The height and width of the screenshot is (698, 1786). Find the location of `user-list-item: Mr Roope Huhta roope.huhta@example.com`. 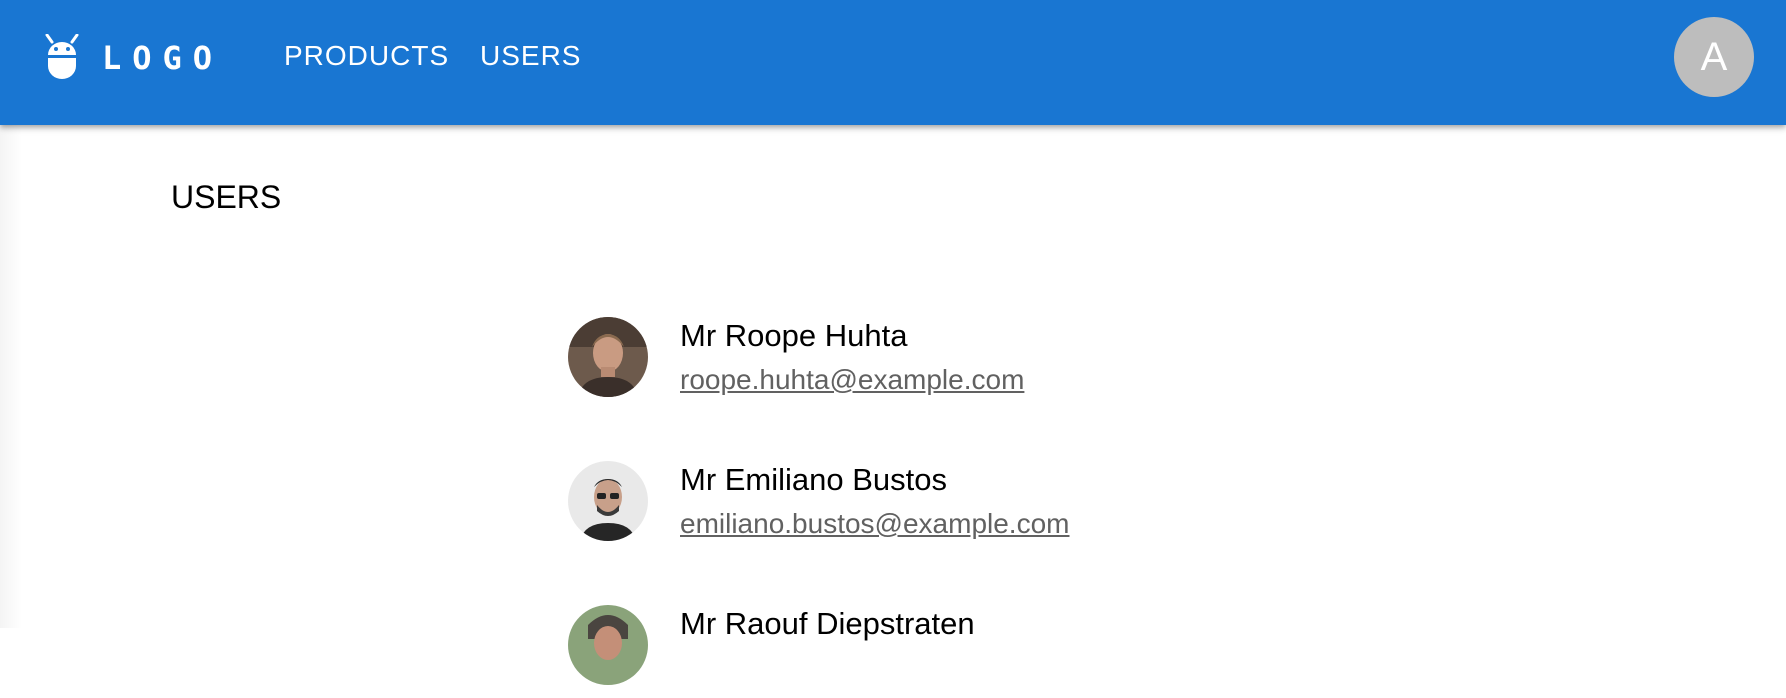

user-list-item: Mr Roope Huhta roope.huhta@example.com is located at coordinates (1018, 355).